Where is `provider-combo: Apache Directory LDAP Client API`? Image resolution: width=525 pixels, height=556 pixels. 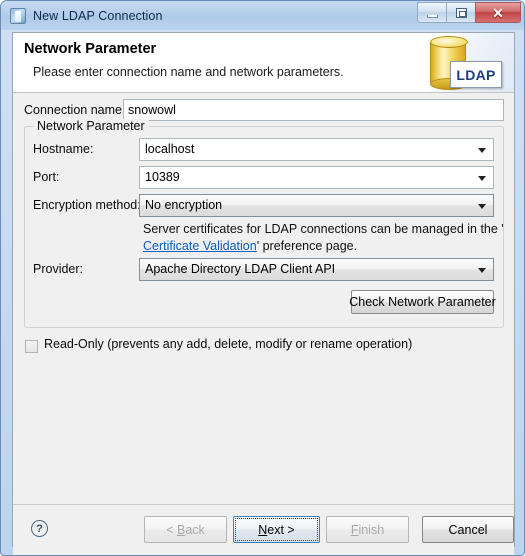
provider-combo: Apache Directory LDAP Client API is located at coordinates (316, 269).